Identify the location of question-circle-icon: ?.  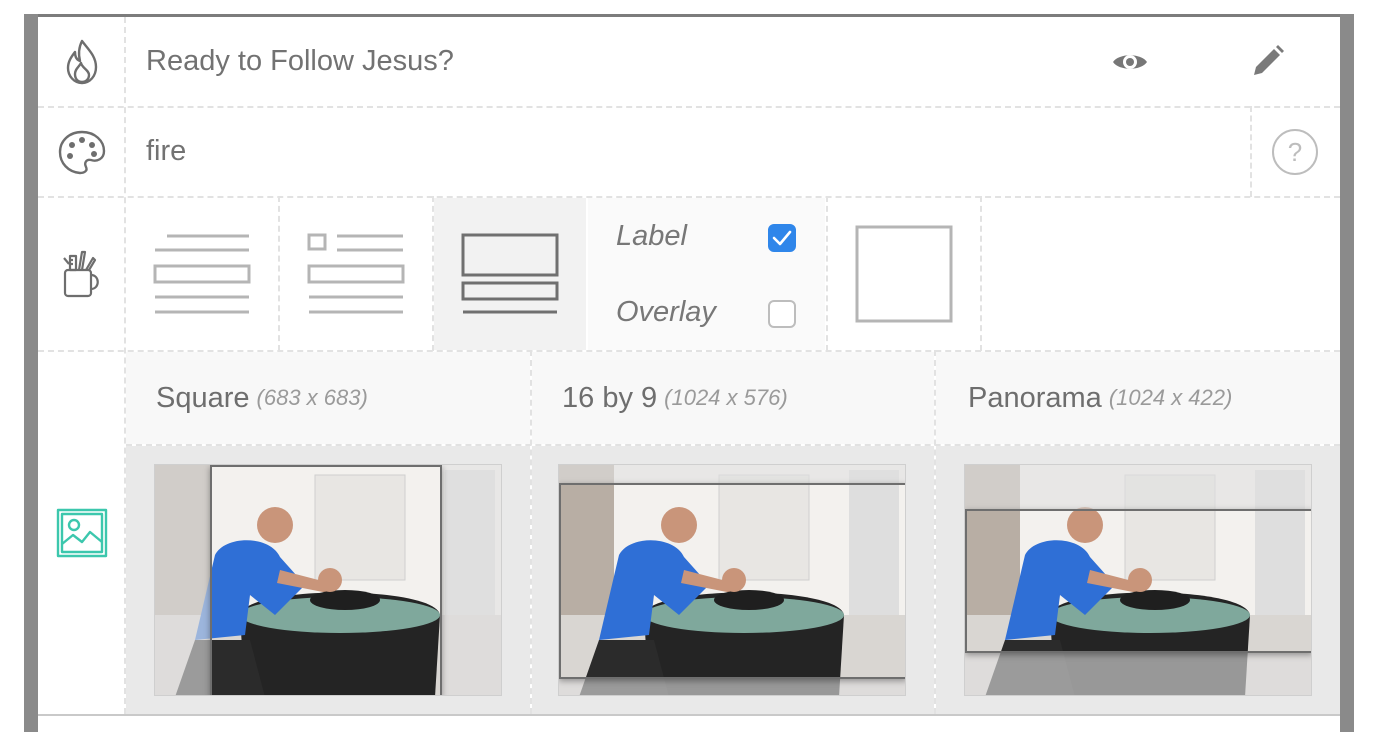
(1295, 152).